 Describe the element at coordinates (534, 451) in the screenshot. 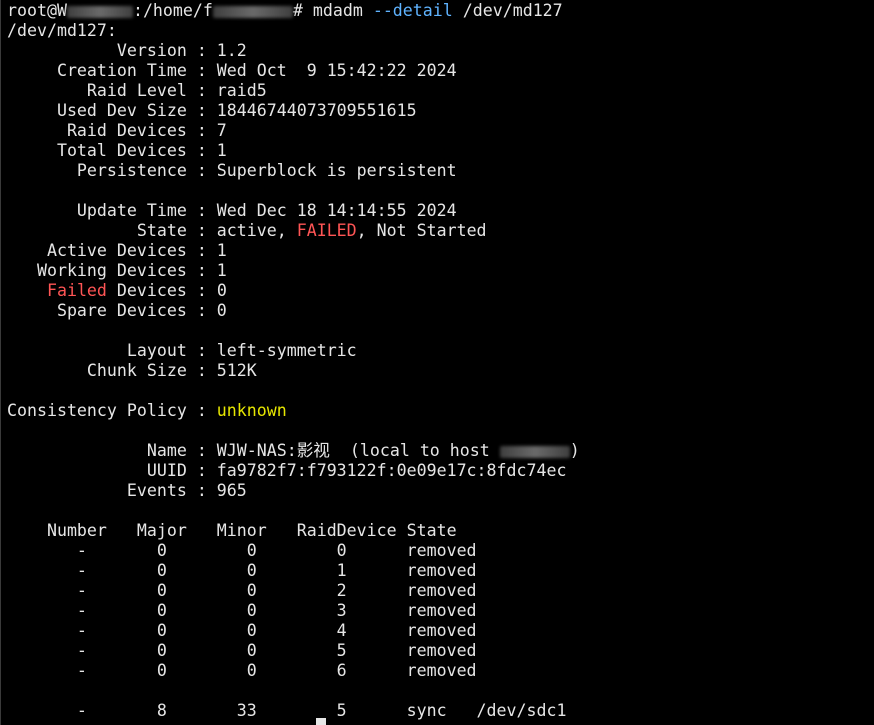

I see `redacted-host` at that location.